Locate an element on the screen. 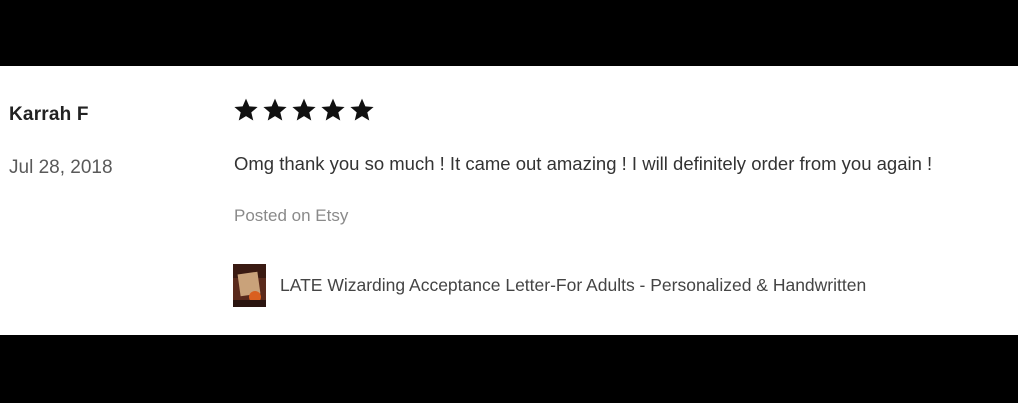 Image resolution: width=1018 pixels, height=403 pixels. reviewer-name: Karrah F is located at coordinates (49, 114).